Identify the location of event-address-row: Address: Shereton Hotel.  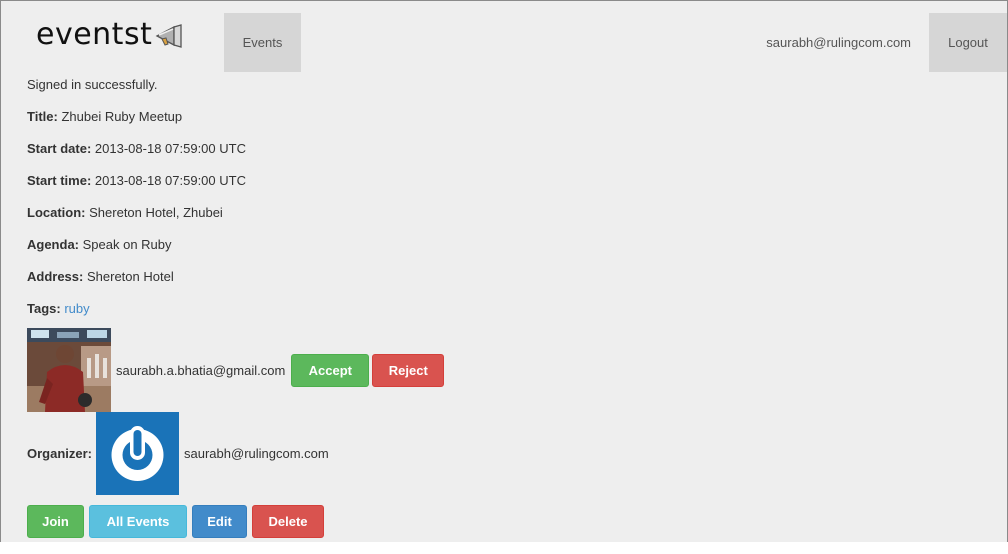
(100, 276).